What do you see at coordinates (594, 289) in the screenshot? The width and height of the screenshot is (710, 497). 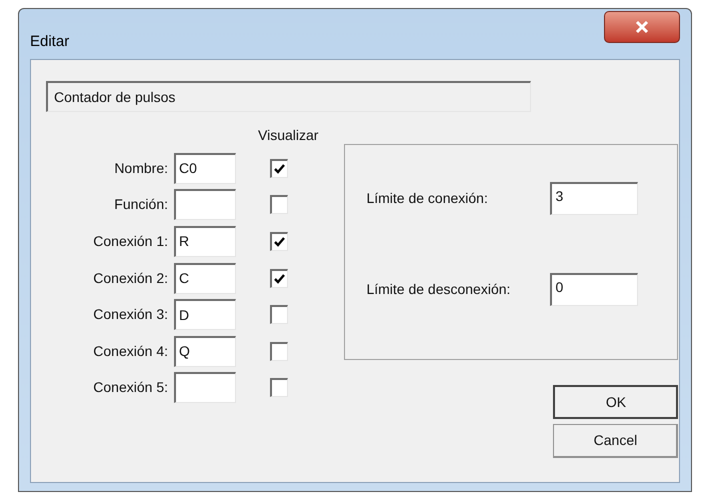 I see `text-field: 0` at bounding box center [594, 289].